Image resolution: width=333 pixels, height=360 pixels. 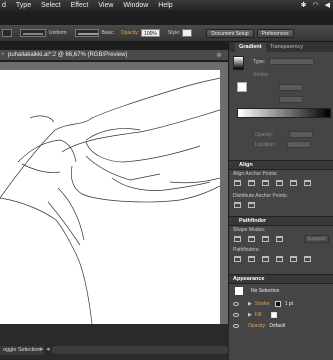 I want to click on selection-tool-status: oggle Selection, so click(x=22, y=350).